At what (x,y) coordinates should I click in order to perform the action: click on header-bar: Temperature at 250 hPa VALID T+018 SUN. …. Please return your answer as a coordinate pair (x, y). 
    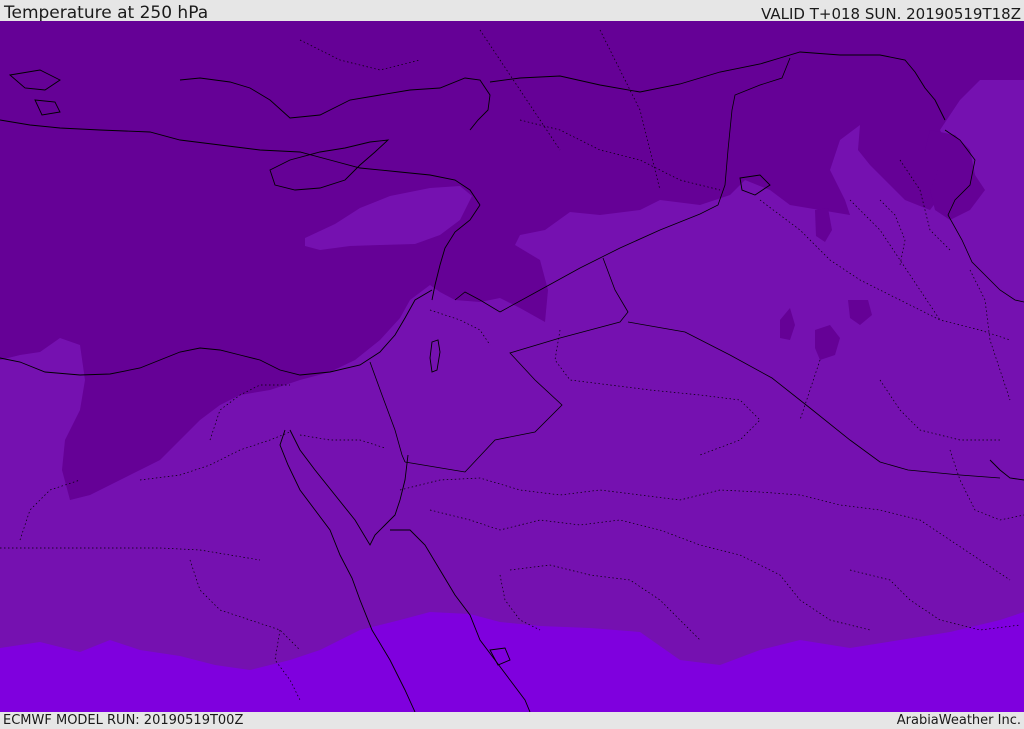
    Looking at the image, I should click on (512, 11).